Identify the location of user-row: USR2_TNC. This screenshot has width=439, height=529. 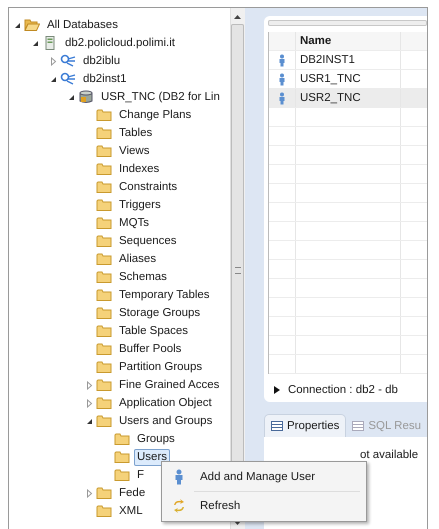
(347, 98).